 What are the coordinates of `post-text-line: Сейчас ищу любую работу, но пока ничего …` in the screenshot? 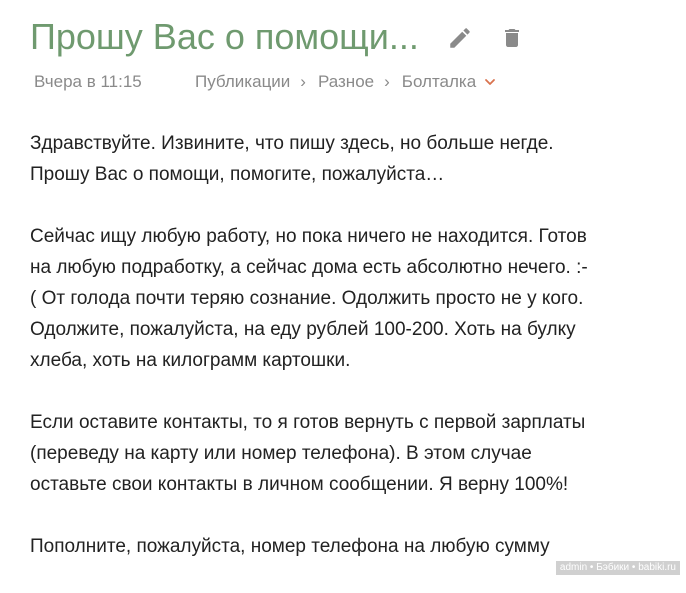 It's located at (308, 236).